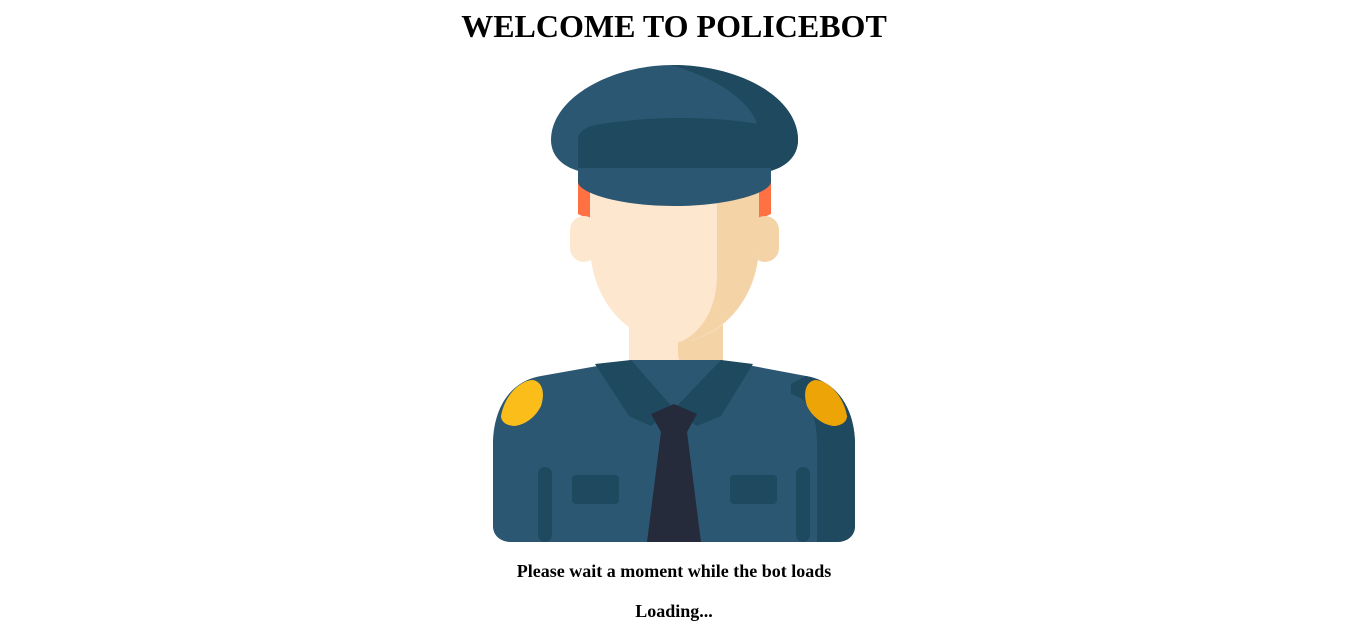 This screenshot has width=1348, height=622. I want to click on loading-message: Please wait a moment while the bot loads, so click(674, 571).